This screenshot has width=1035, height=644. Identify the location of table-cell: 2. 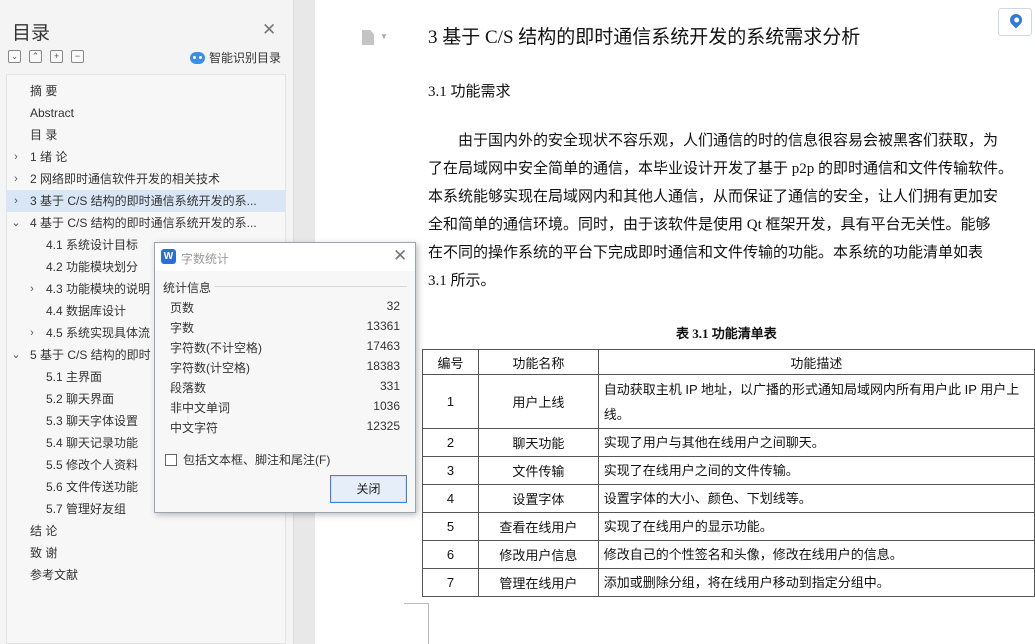
(450, 442).